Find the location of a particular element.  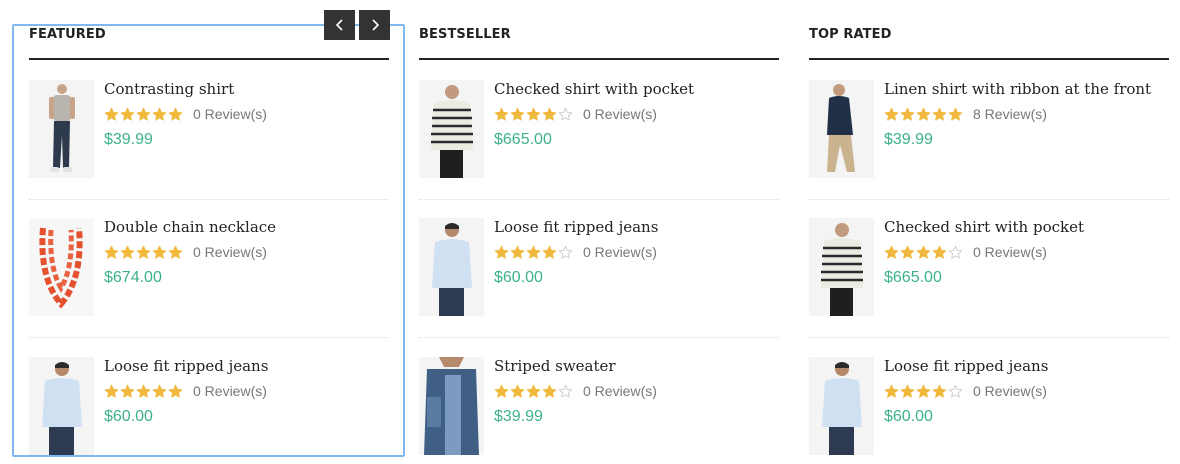

product-name-link: Linen shirt with ribbon at the front is located at coordinates (1026, 89).